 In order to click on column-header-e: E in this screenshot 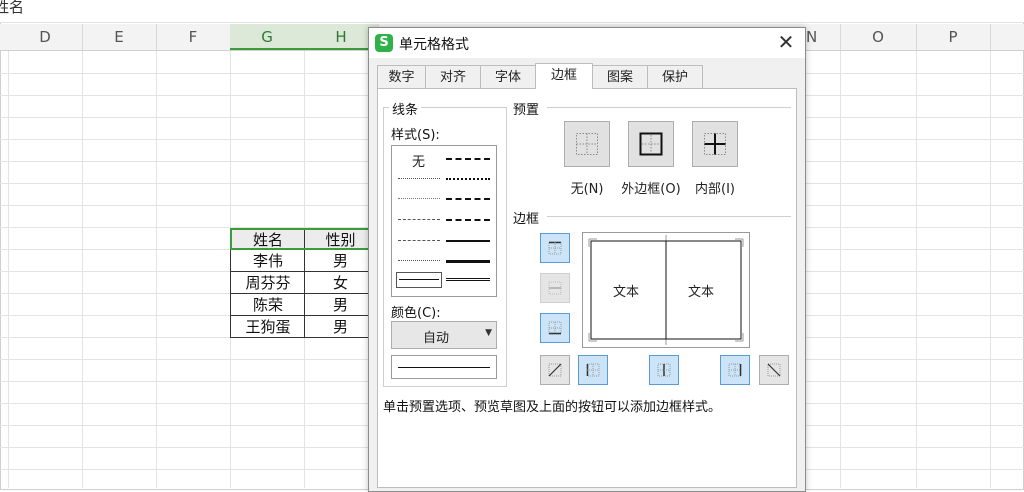, I will do `click(119, 37)`.